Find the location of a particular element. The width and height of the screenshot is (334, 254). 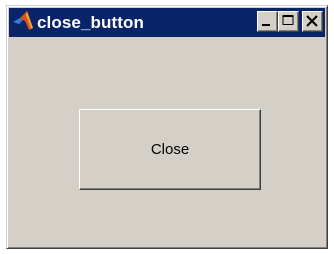

window-title: close_button is located at coordinates (90, 22).